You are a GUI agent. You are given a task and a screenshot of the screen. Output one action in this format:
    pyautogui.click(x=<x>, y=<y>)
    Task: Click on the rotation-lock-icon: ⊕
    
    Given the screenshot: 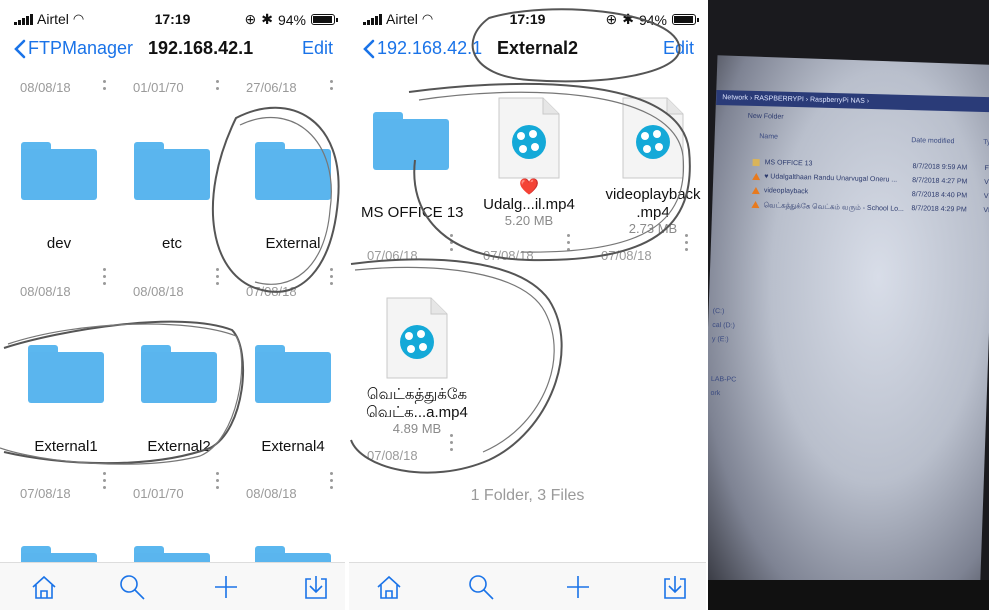 What is the action you would take?
    pyautogui.click(x=611, y=19)
    